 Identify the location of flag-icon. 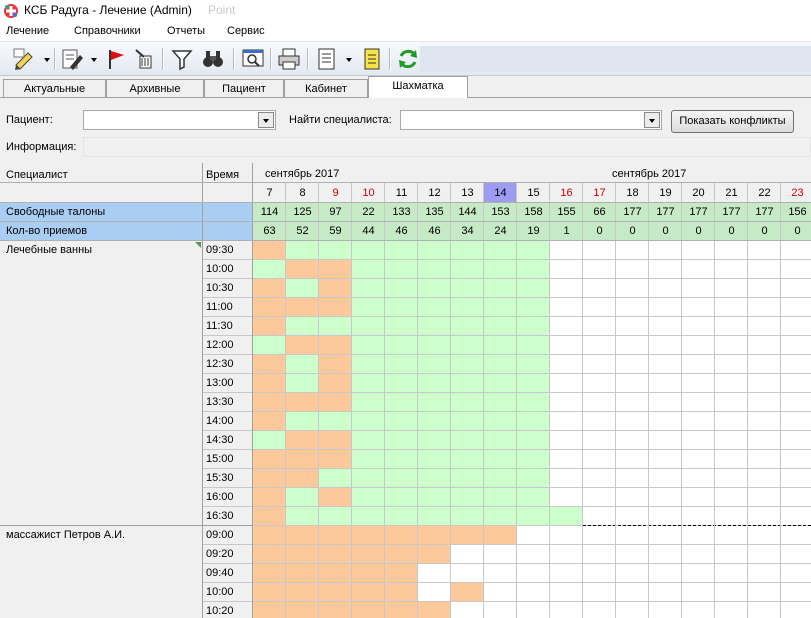
(116, 59).